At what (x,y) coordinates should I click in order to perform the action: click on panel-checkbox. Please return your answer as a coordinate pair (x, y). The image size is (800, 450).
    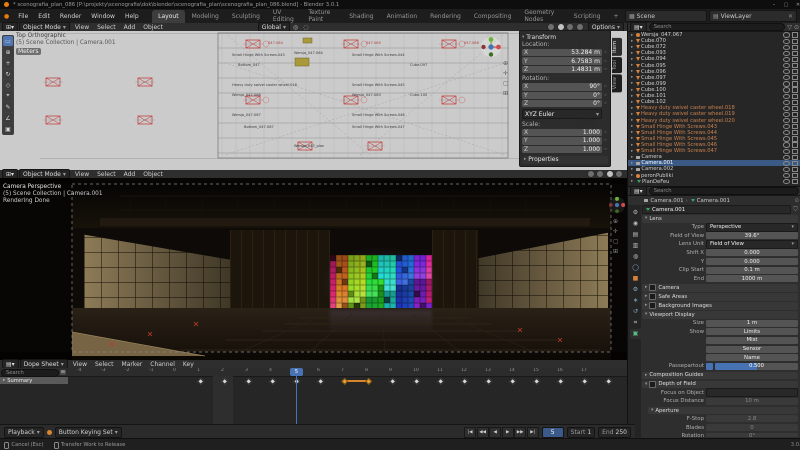
    Looking at the image, I should click on (653, 288).